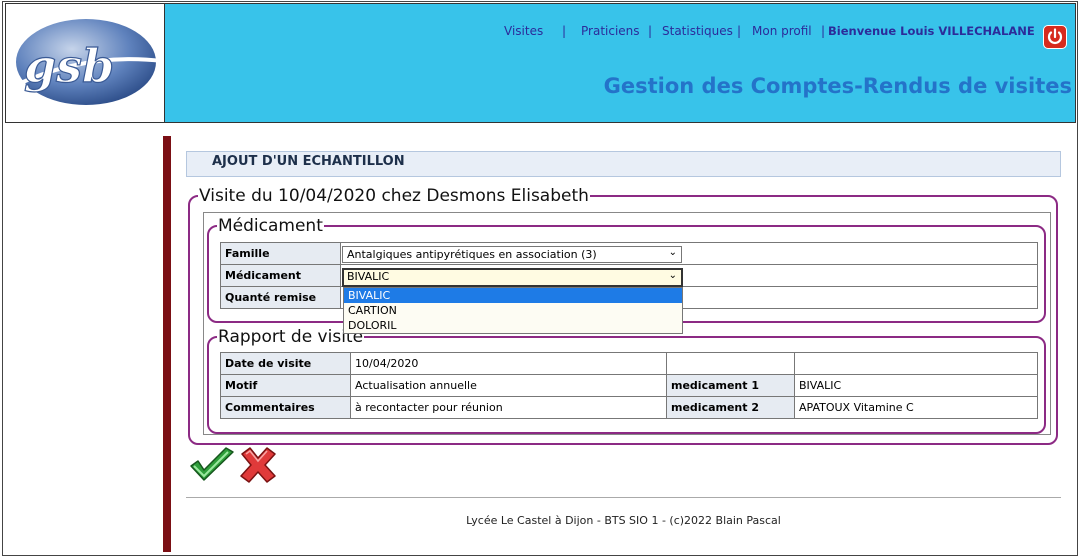 The image size is (1081, 559). What do you see at coordinates (69, 66) in the screenshot?
I see `logo-text: gsb` at bounding box center [69, 66].